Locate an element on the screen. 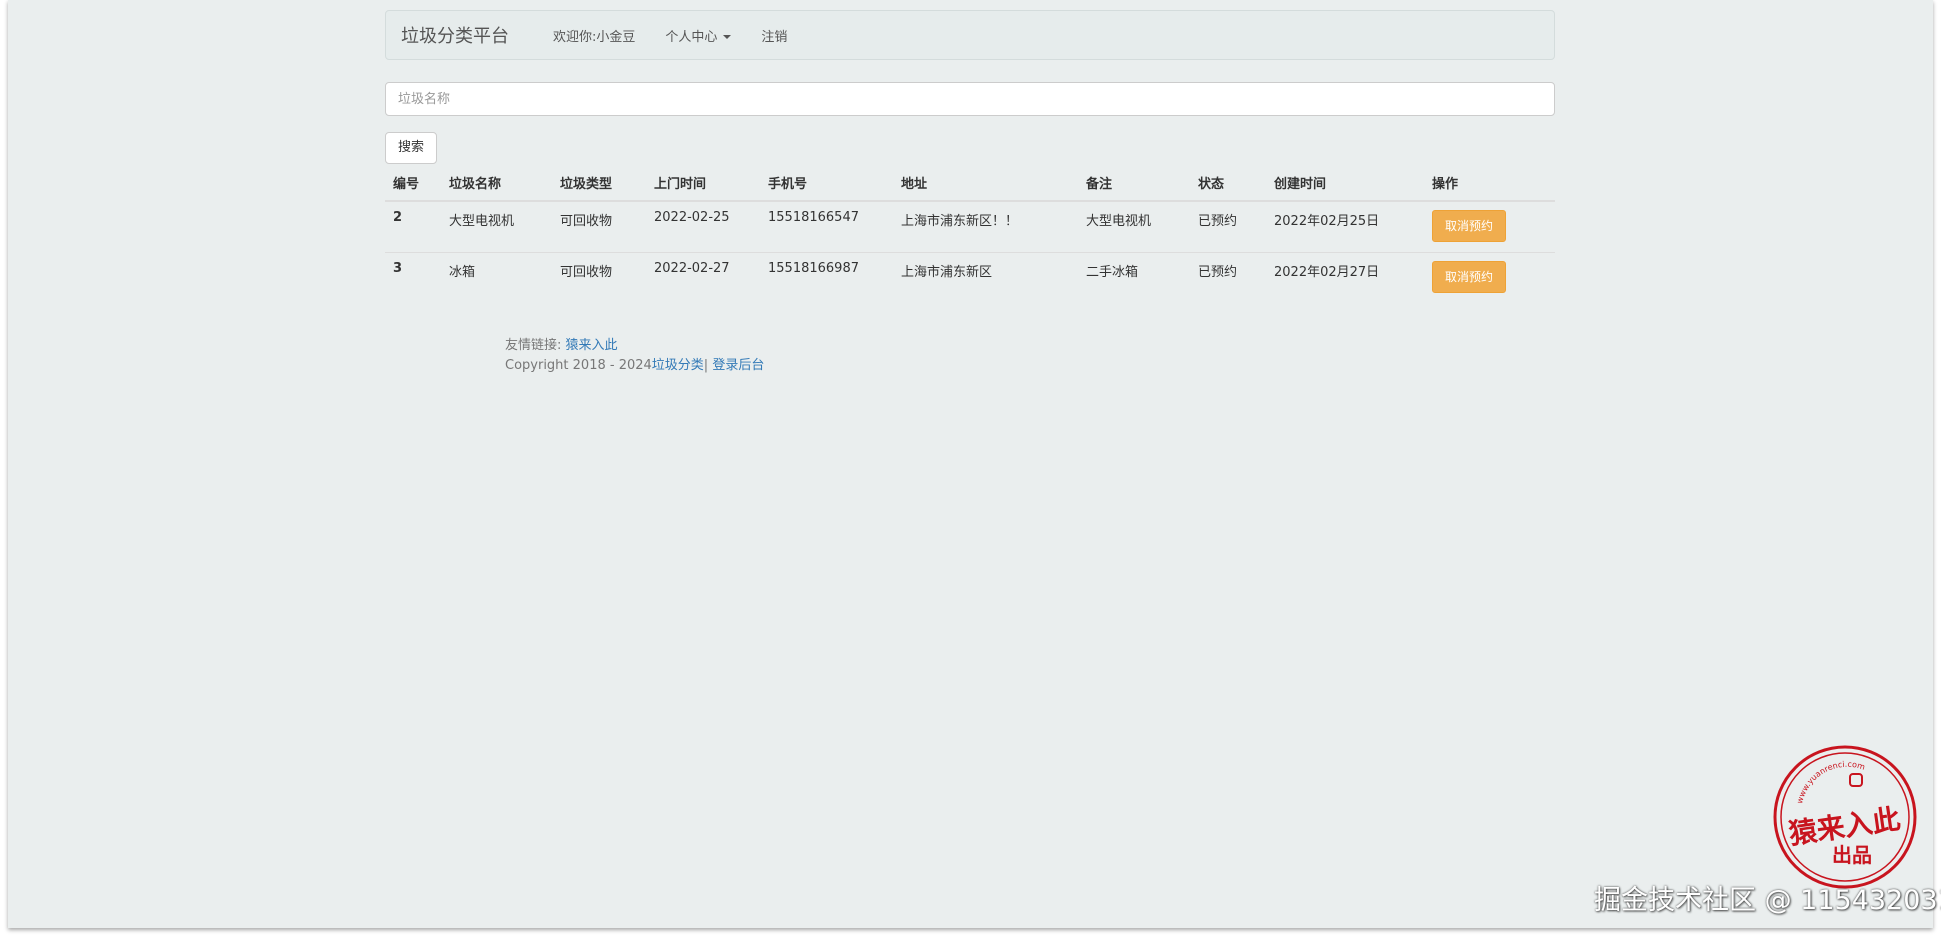 The image size is (1941, 940). trash-classify-link: 垃圾分类 is located at coordinates (678, 365).